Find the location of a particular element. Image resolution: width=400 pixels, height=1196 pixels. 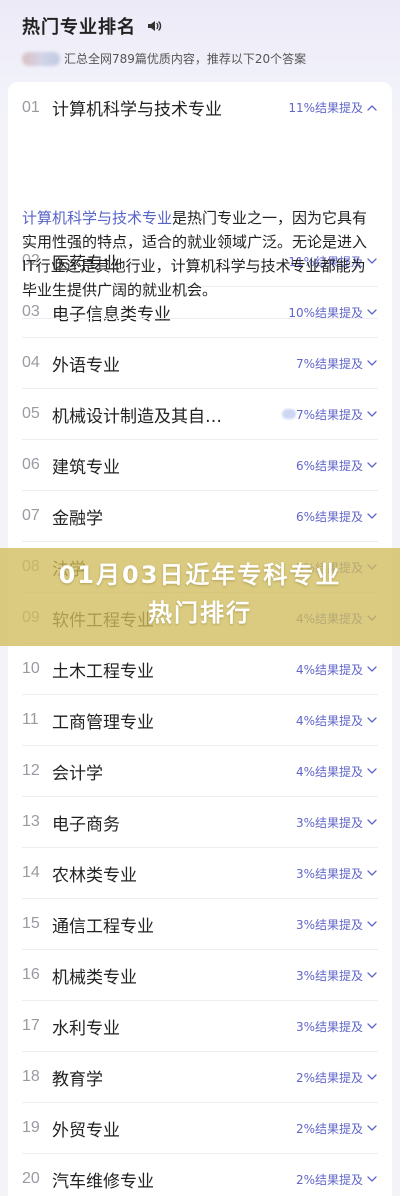

divider is located at coordinates (200, 318).